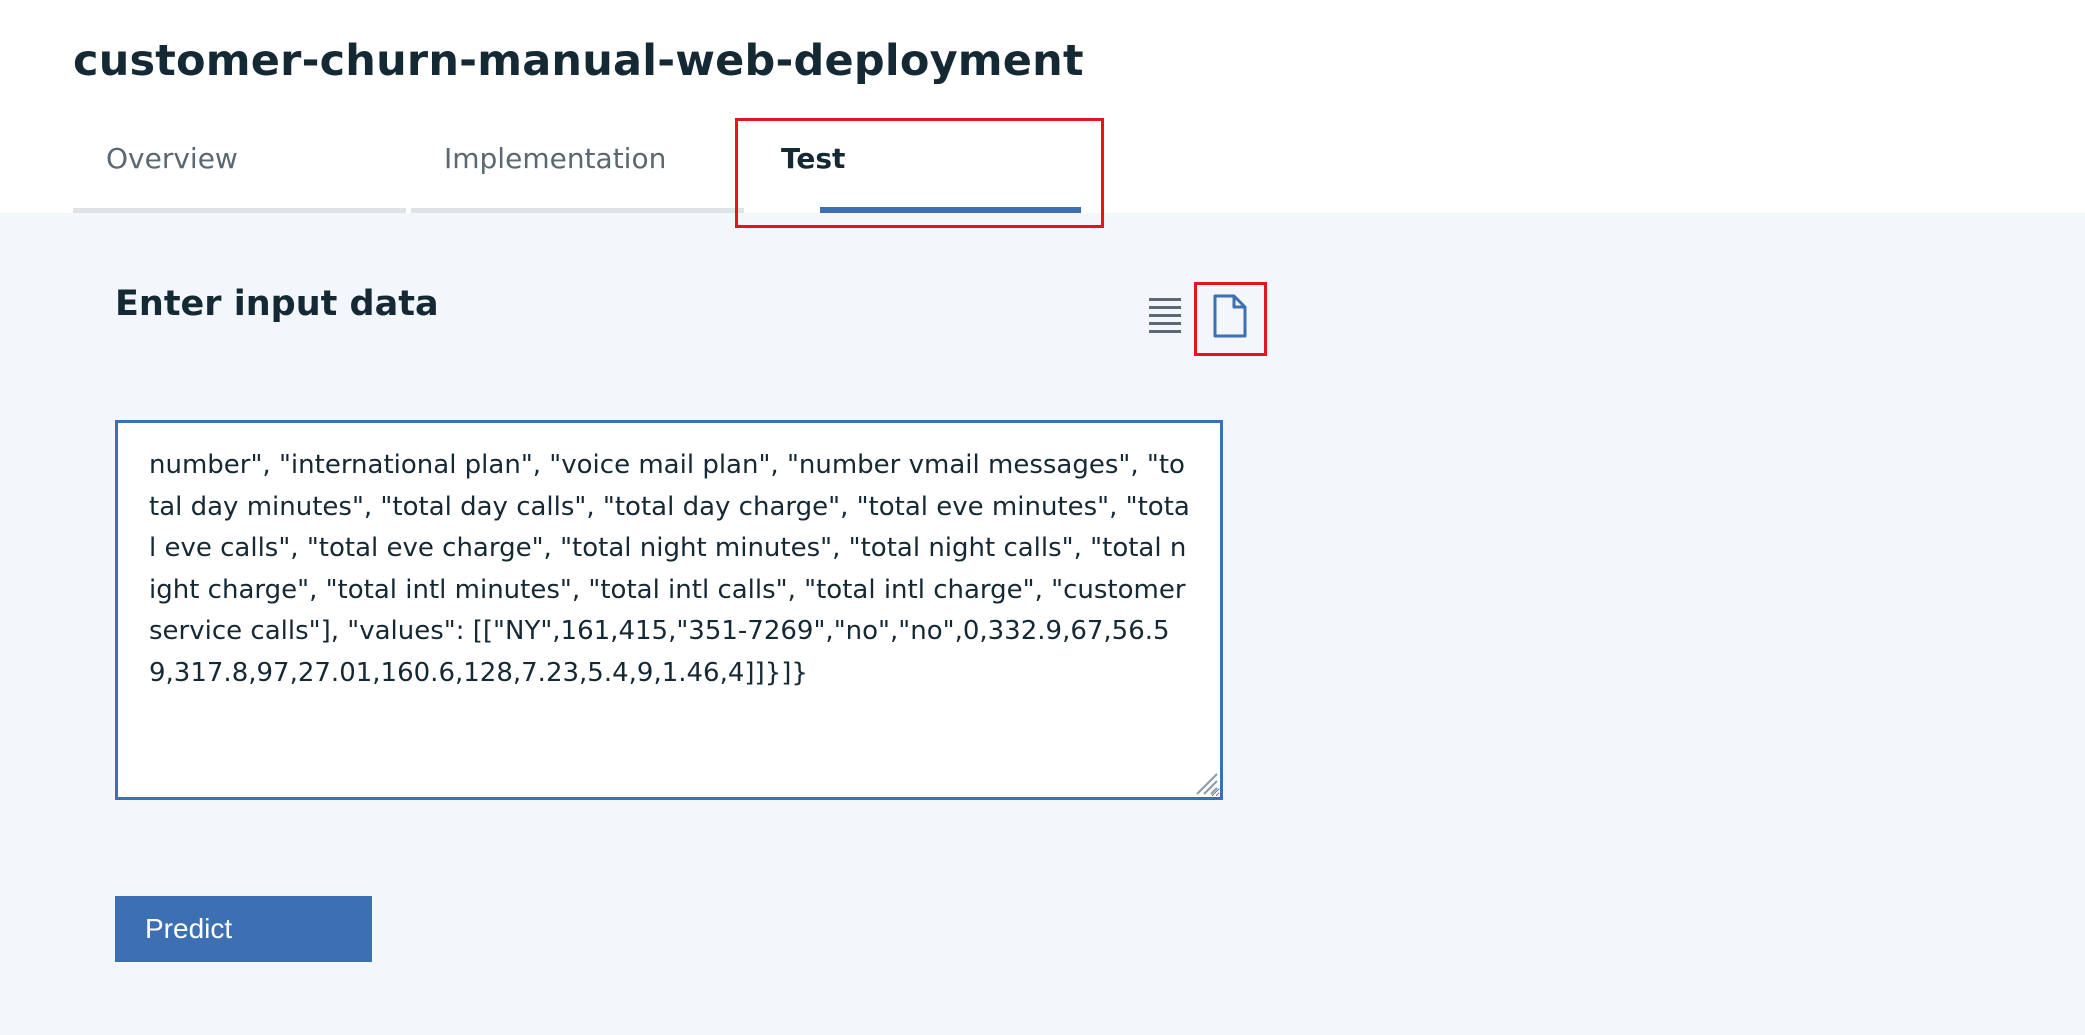  What do you see at coordinates (578, 61) in the screenshot?
I see `page-title: customer-churn-manual-web-deployment` at bounding box center [578, 61].